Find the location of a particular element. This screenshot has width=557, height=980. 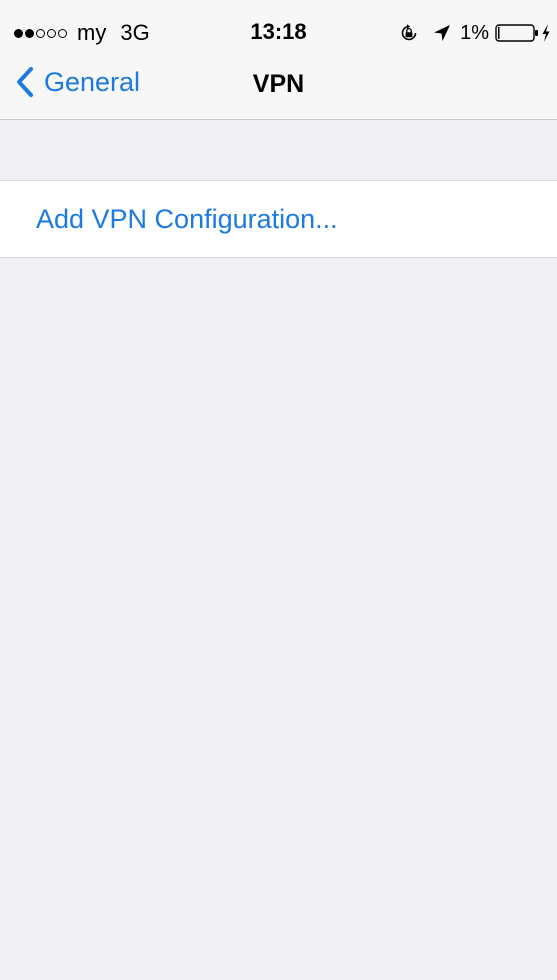

battery-percent: 1% is located at coordinates (474, 32).